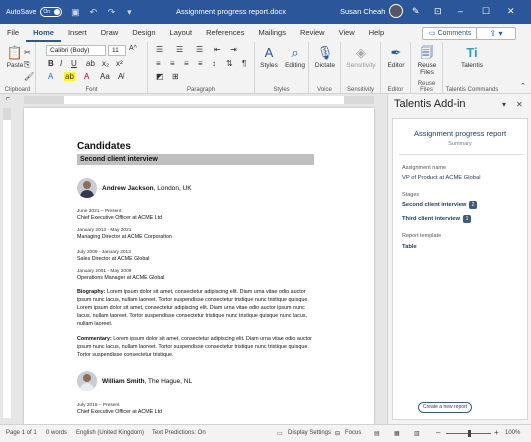 This screenshot has width=531, height=442. I want to click on sensitivity-button: ◈ Sensitivity, so click(361, 57).